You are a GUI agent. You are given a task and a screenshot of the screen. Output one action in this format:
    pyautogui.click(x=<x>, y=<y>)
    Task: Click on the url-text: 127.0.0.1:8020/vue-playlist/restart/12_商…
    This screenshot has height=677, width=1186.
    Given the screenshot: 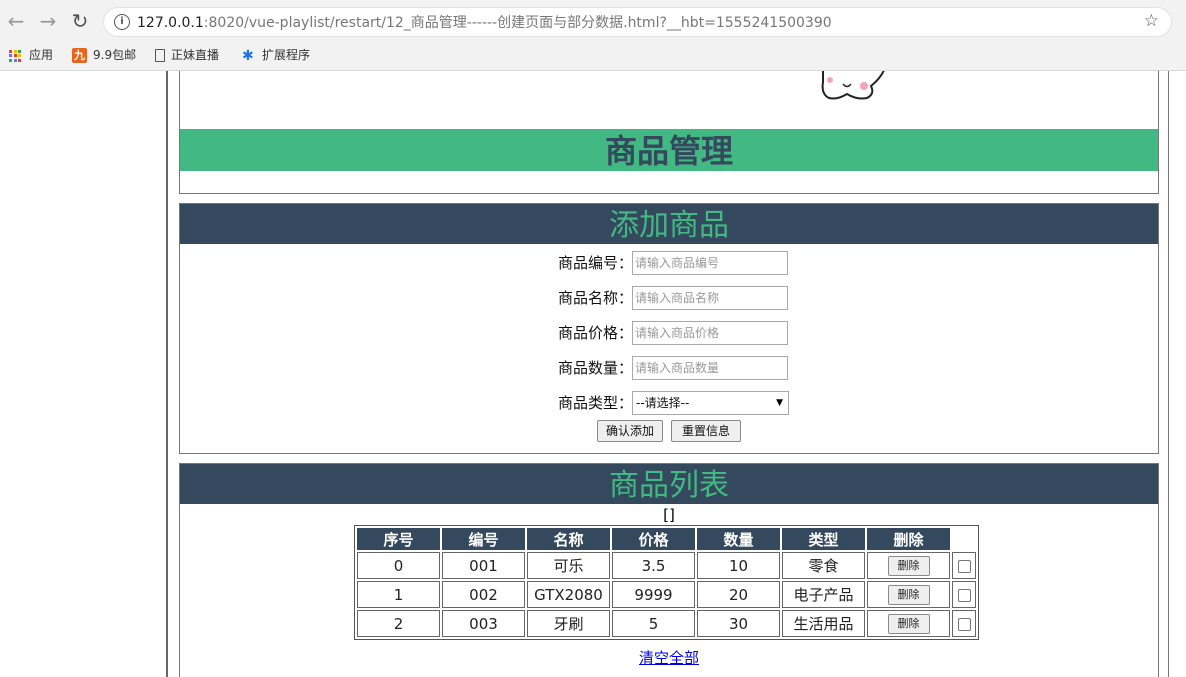 What is the action you would take?
    pyautogui.click(x=484, y=22)
    